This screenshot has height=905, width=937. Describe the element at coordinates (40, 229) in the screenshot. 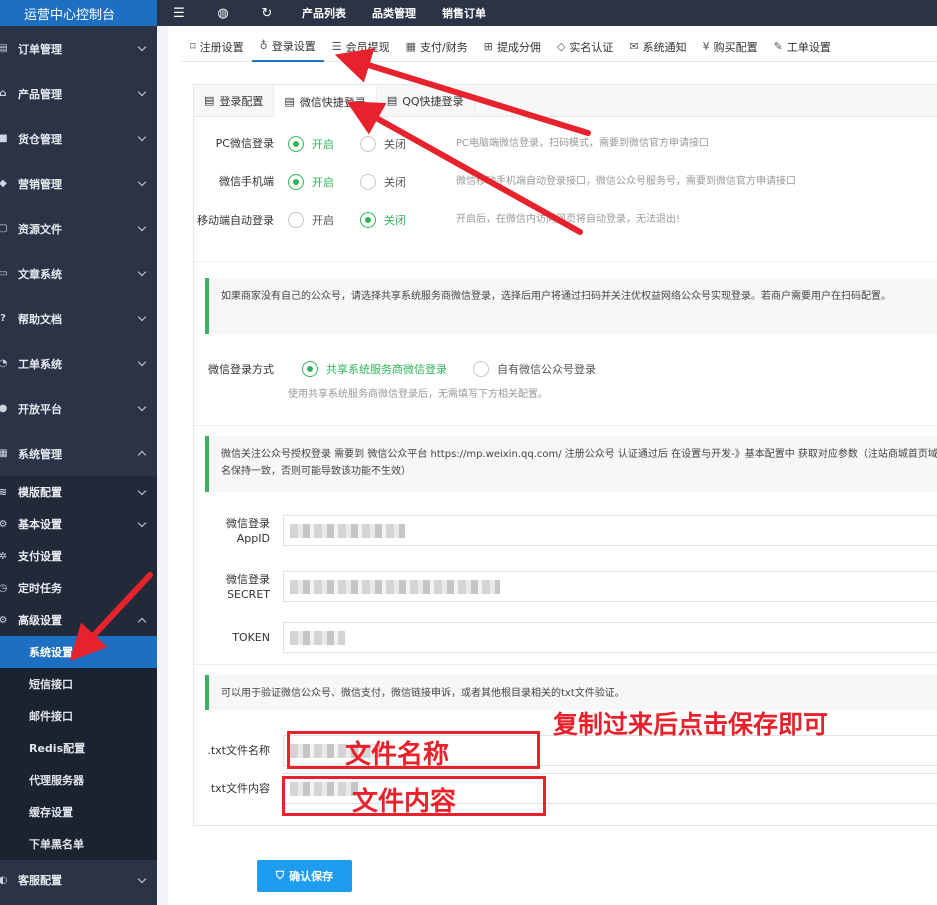

I see `sidebar-item-label: 资源文件` at that location.